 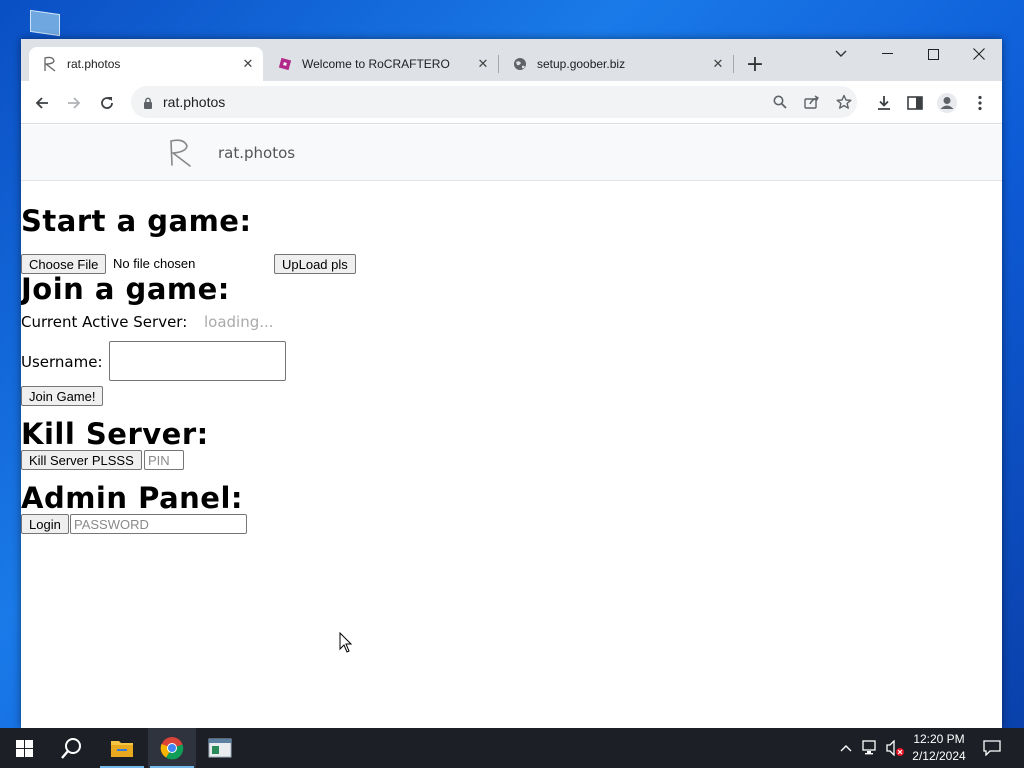 What do you see at coordinates (846, 748) in the screenshot?
I see `chevron-up-icon` at bounding box center [846, 748].